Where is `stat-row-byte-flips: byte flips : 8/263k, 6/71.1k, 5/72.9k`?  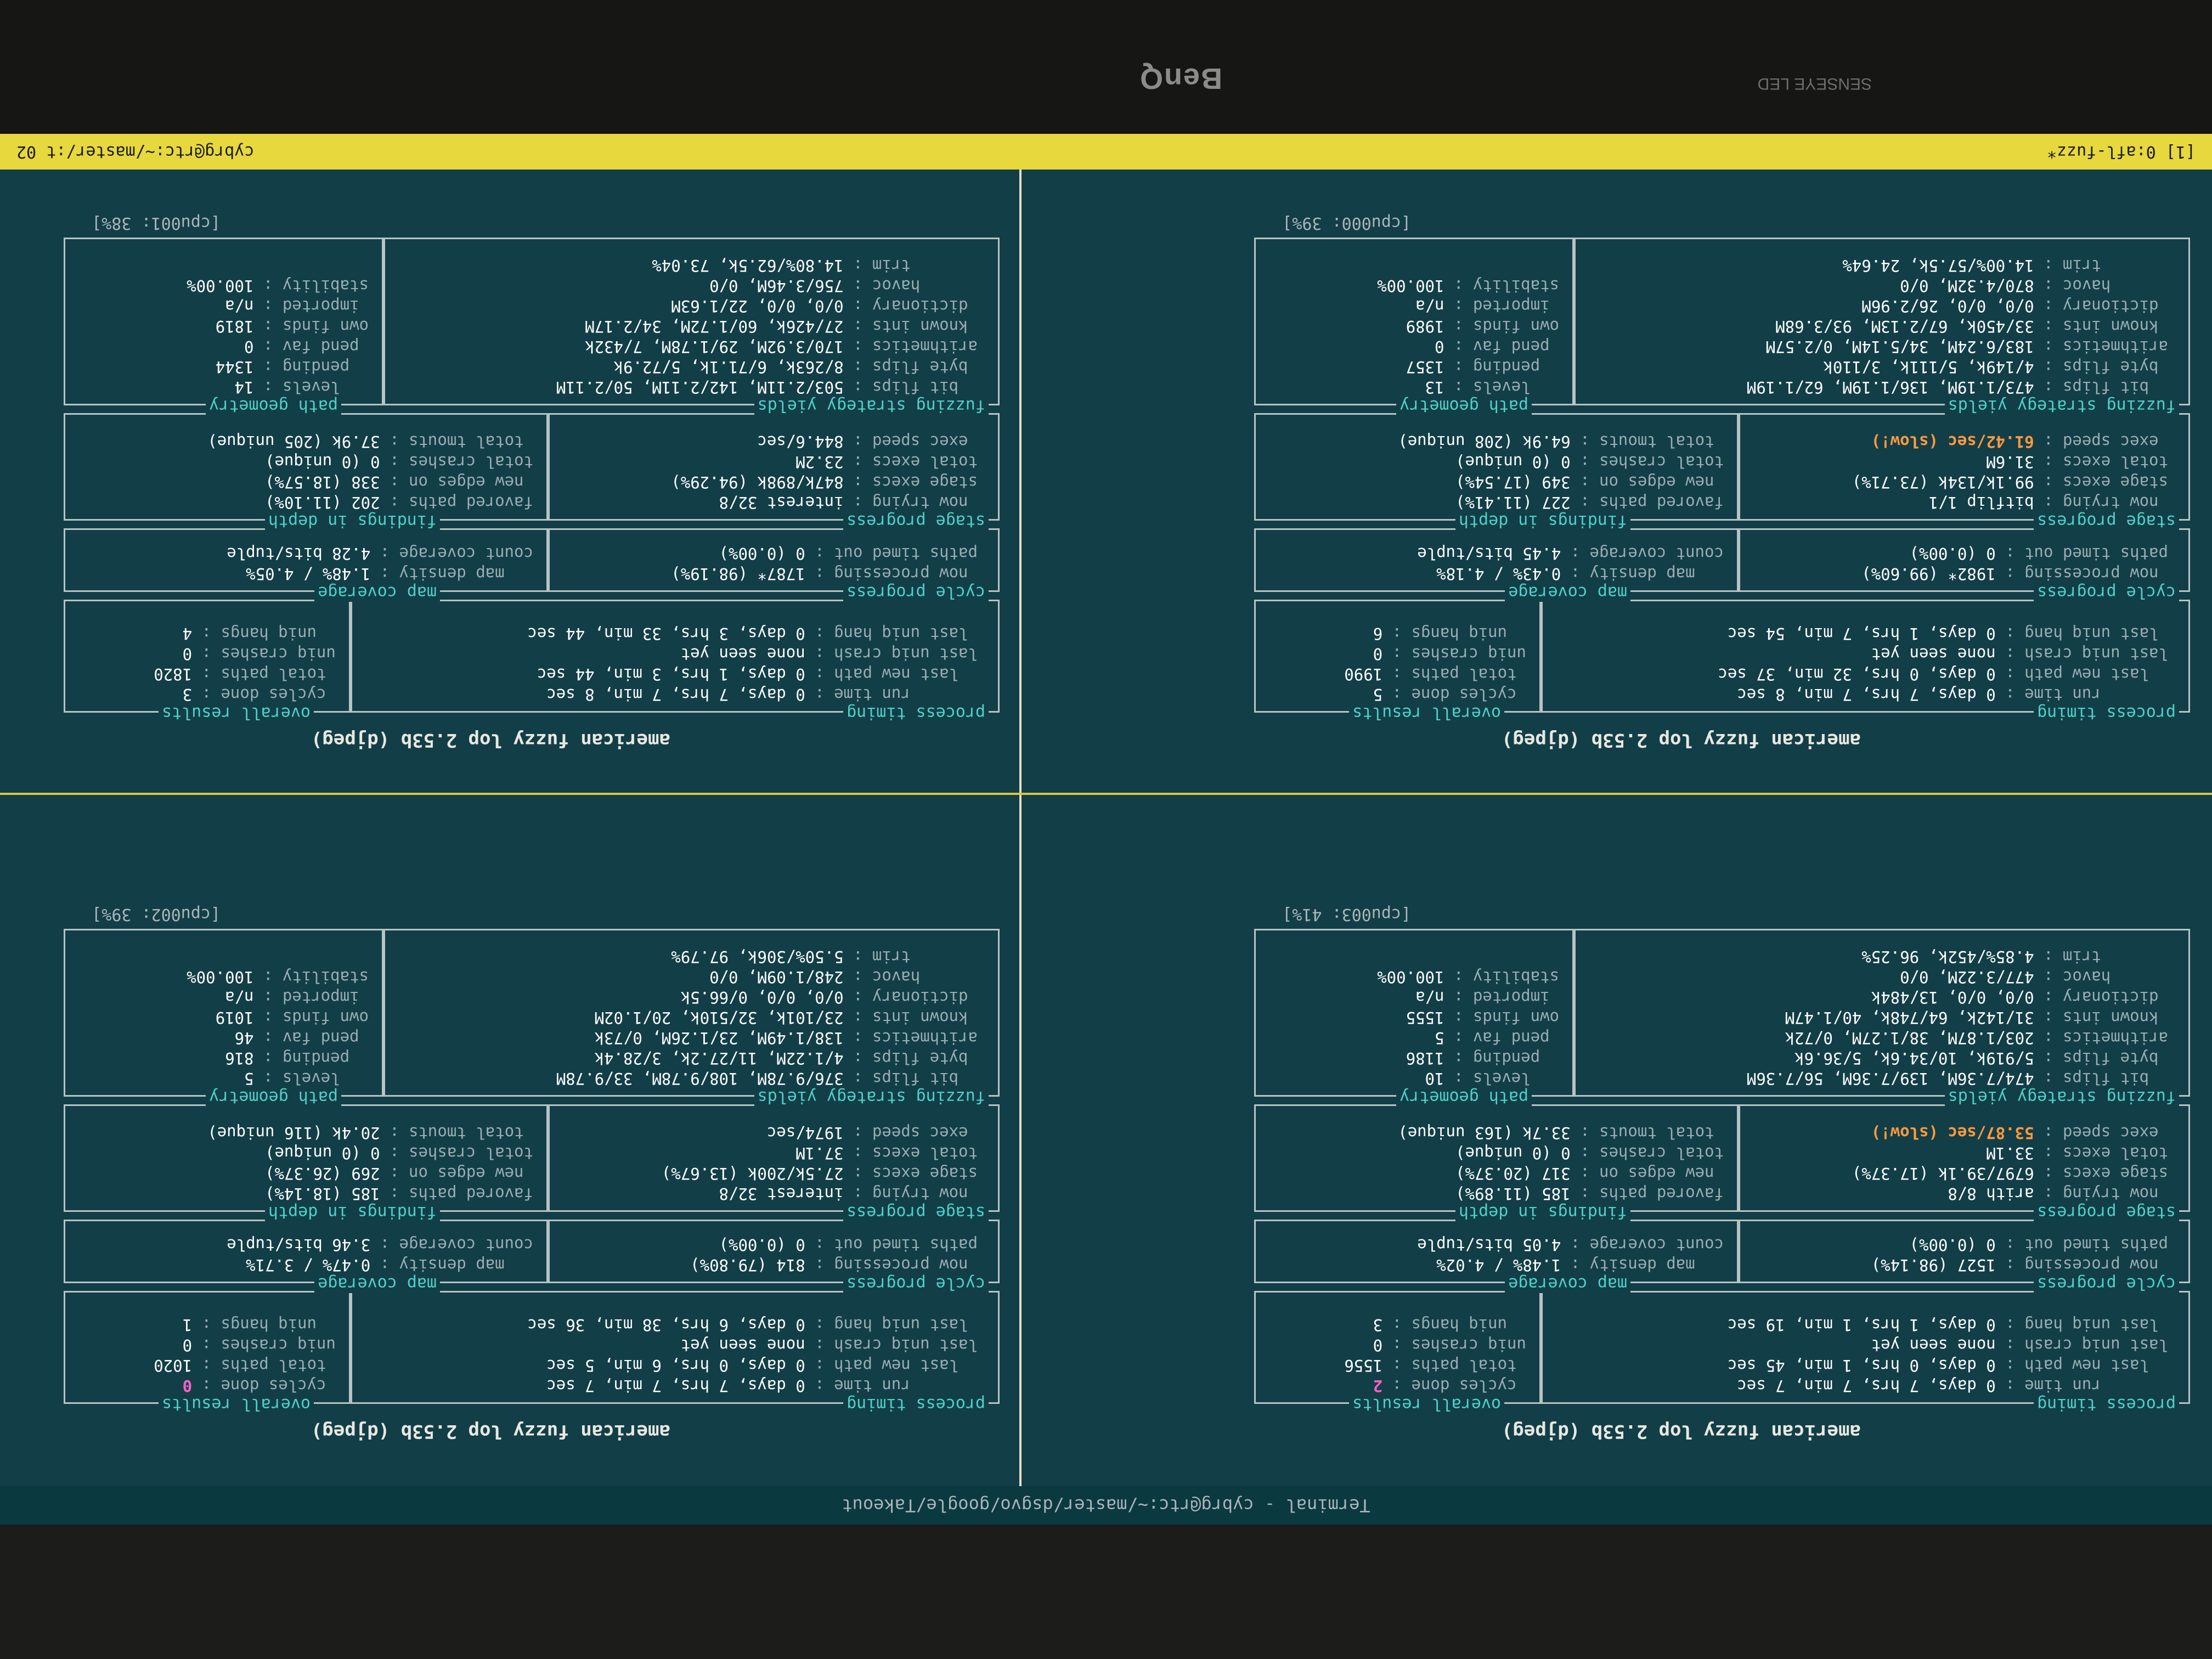
stat-row-byte-flips: byte flips : 8/263k, 6/71.1k, 5/72.9k is located at coordinates (796, 367).